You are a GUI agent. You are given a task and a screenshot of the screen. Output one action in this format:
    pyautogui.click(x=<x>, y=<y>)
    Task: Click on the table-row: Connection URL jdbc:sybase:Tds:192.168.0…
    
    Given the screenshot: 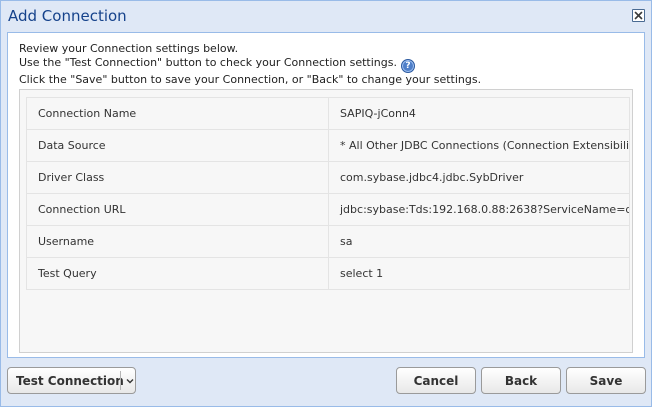 What is the action you would take?
    pyautogui.click(x=328, y=209)
    